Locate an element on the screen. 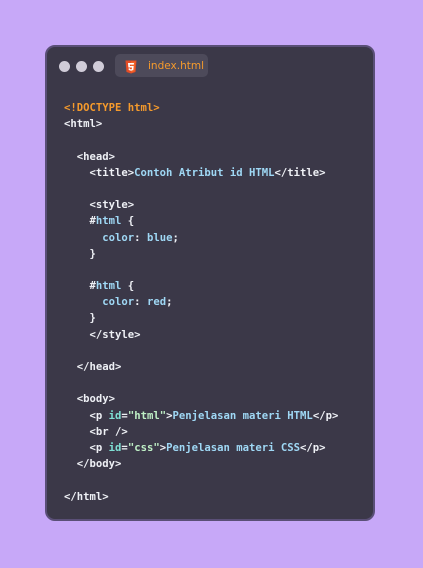 This screenshot has height=568, width=423. code-token: <br /> is located at coordinates (108, 431).